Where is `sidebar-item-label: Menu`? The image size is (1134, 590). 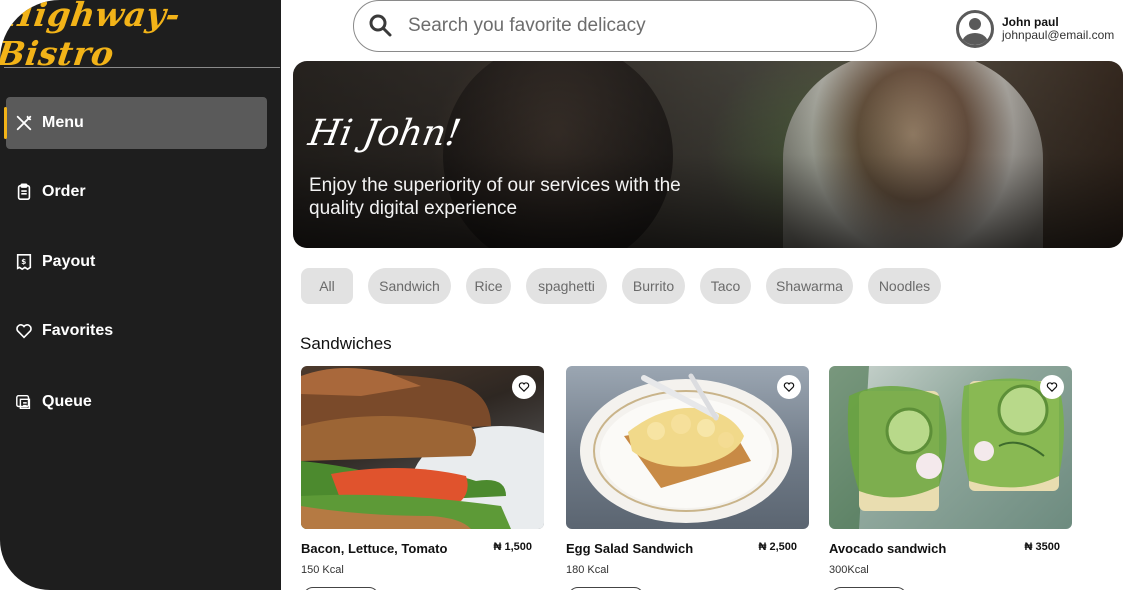 sidebar-item-label: Menu is located at coordinates (63, 122).